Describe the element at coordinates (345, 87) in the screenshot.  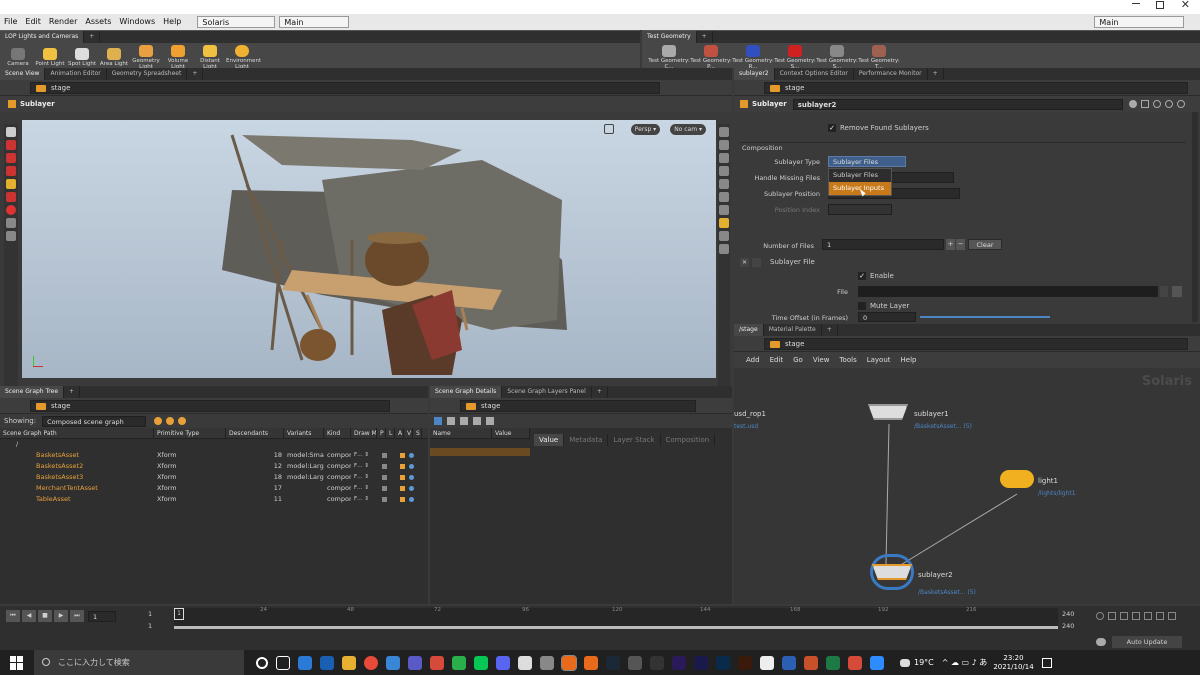
I see `viewer-path-field: stage` at that location.